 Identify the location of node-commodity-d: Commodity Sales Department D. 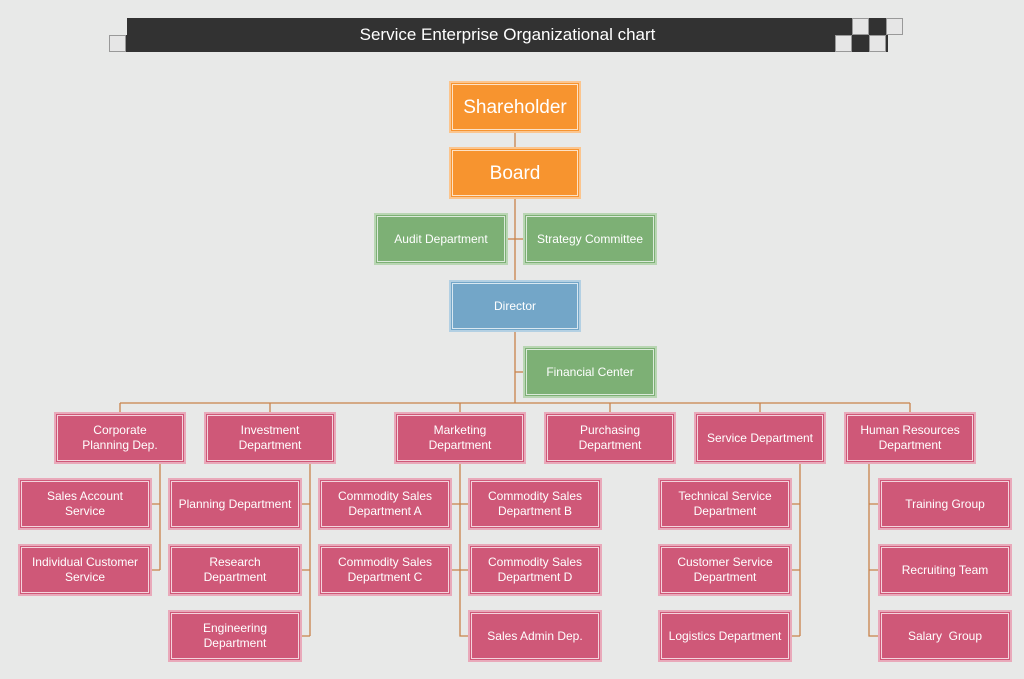
(535, 570).